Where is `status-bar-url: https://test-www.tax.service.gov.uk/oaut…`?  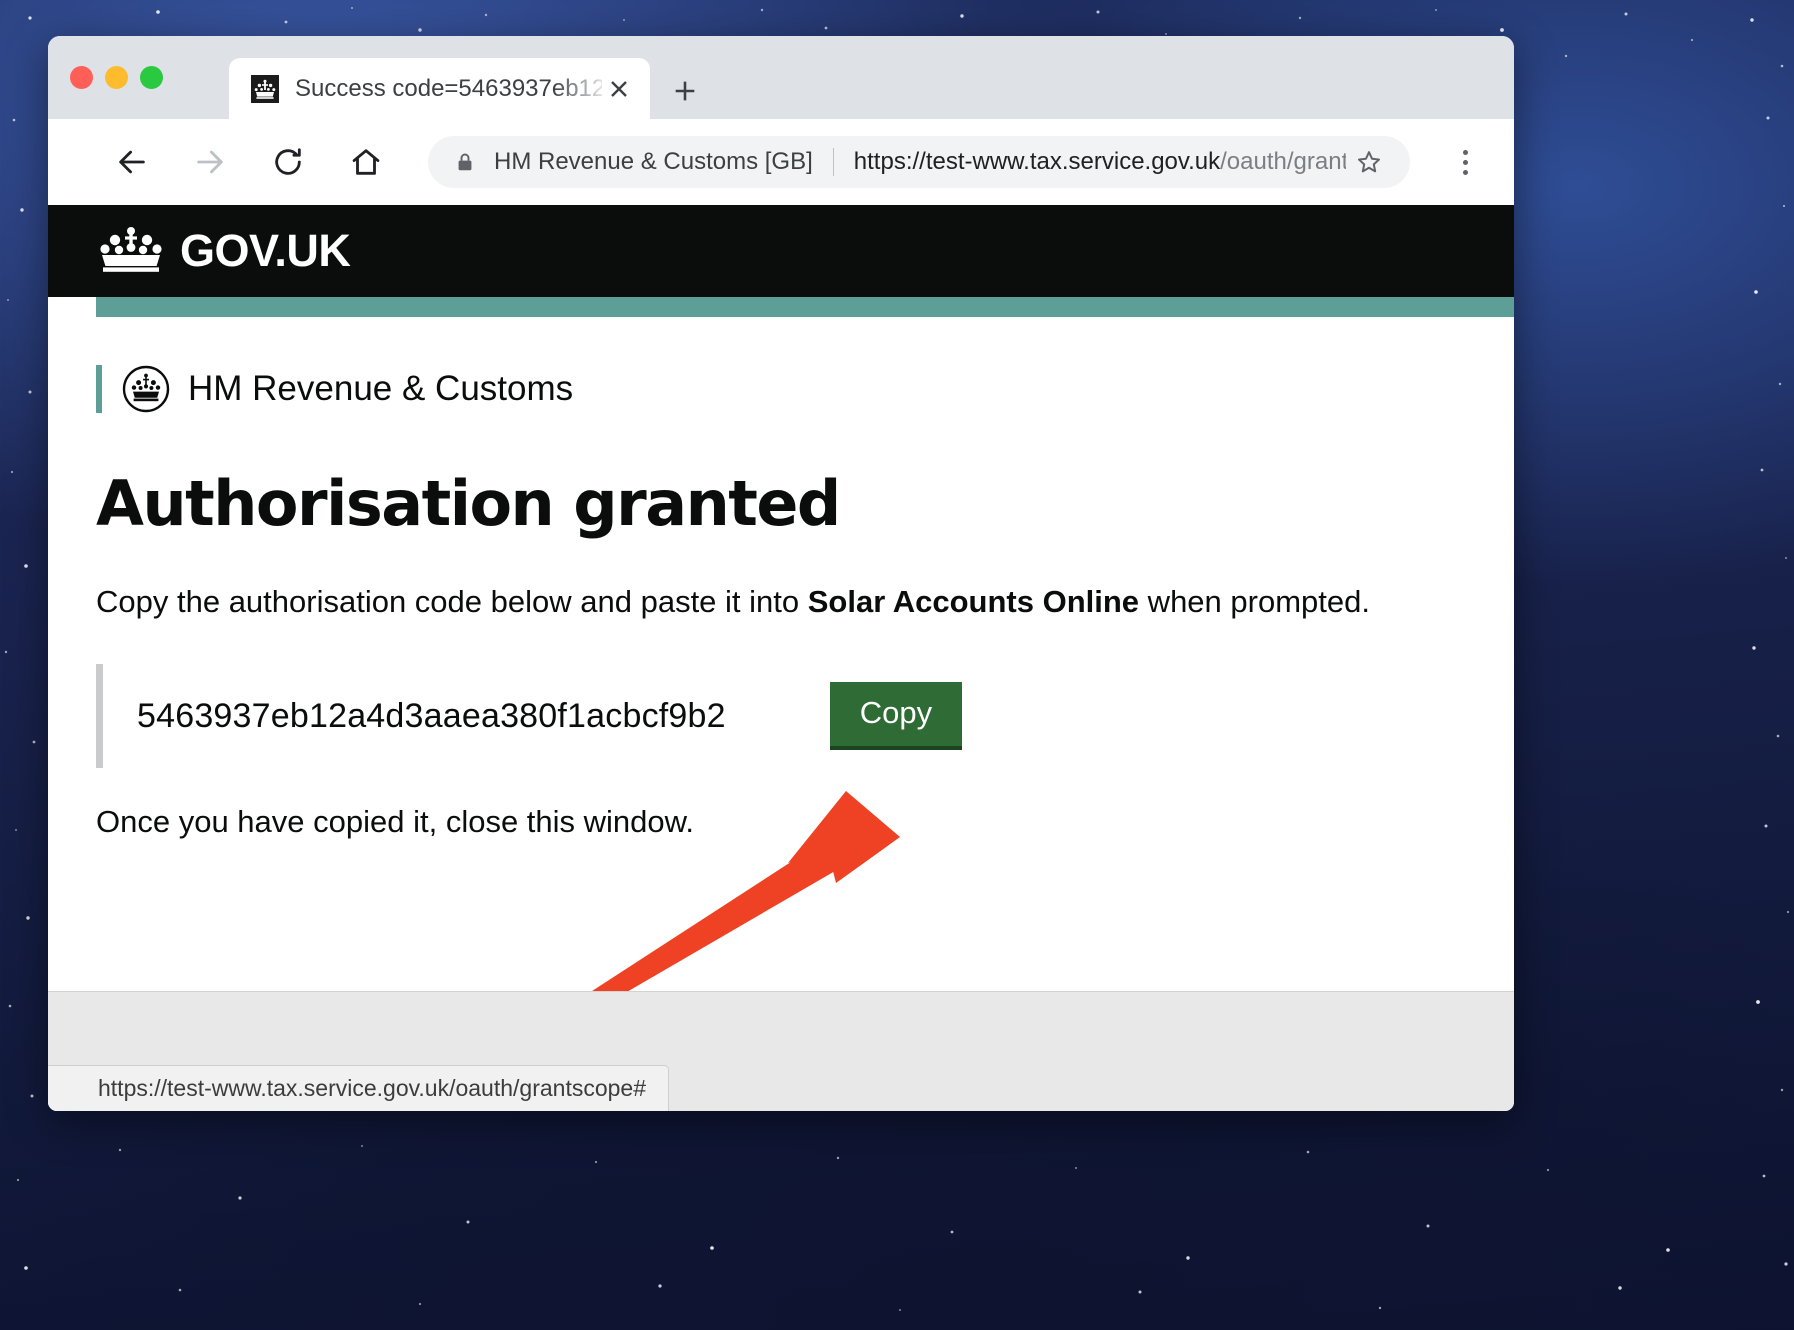
status-bar-url: https://test-www.tax.service.gov.uk/oaut… is located at coordinates (359, 1088).